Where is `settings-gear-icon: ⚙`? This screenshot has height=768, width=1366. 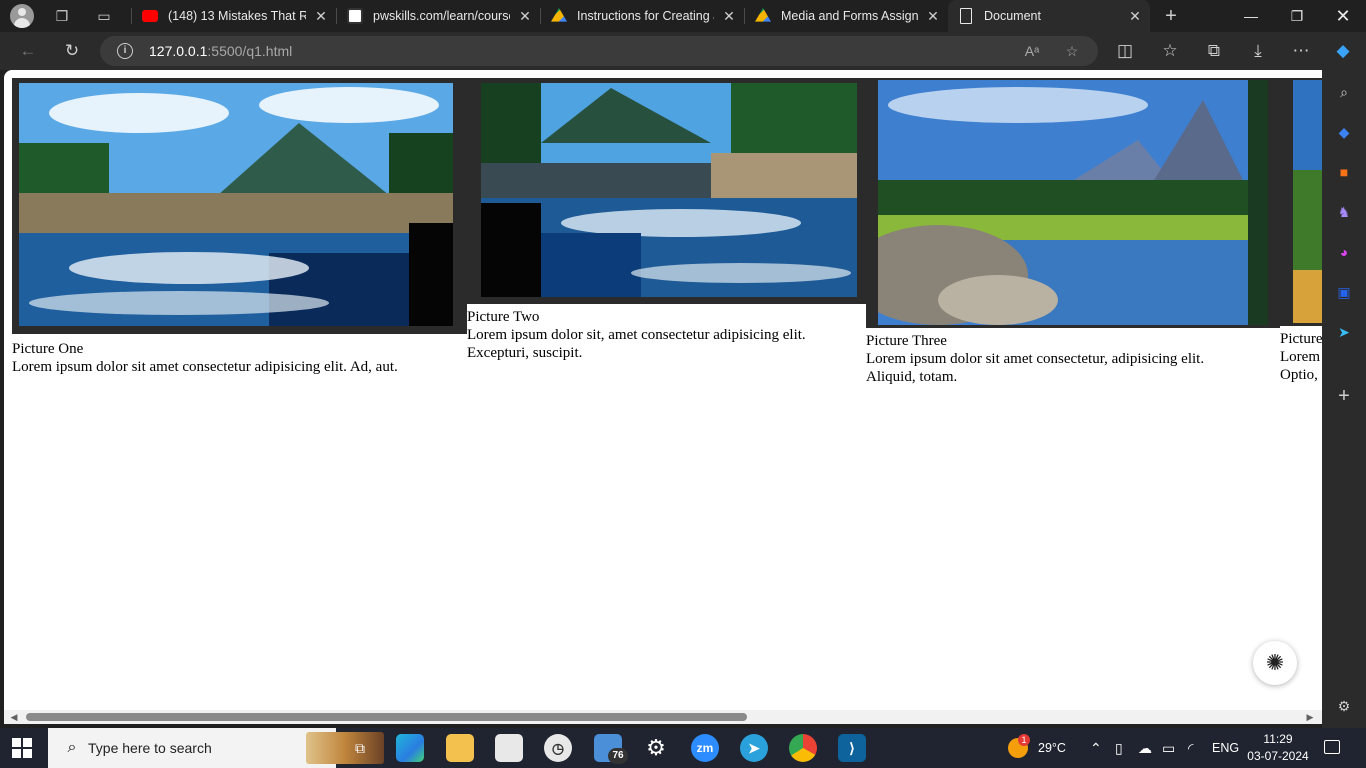
settings-gear-icon: ⚙ is located at coordinates (656, 748).